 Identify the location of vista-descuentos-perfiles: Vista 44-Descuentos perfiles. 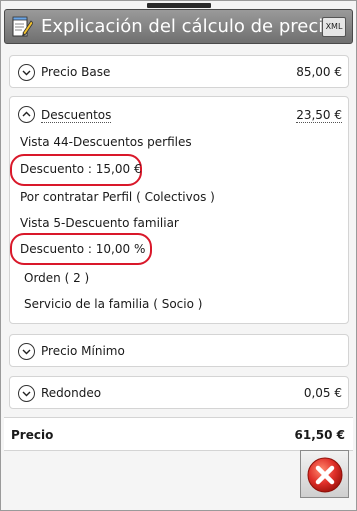
(106, 142).